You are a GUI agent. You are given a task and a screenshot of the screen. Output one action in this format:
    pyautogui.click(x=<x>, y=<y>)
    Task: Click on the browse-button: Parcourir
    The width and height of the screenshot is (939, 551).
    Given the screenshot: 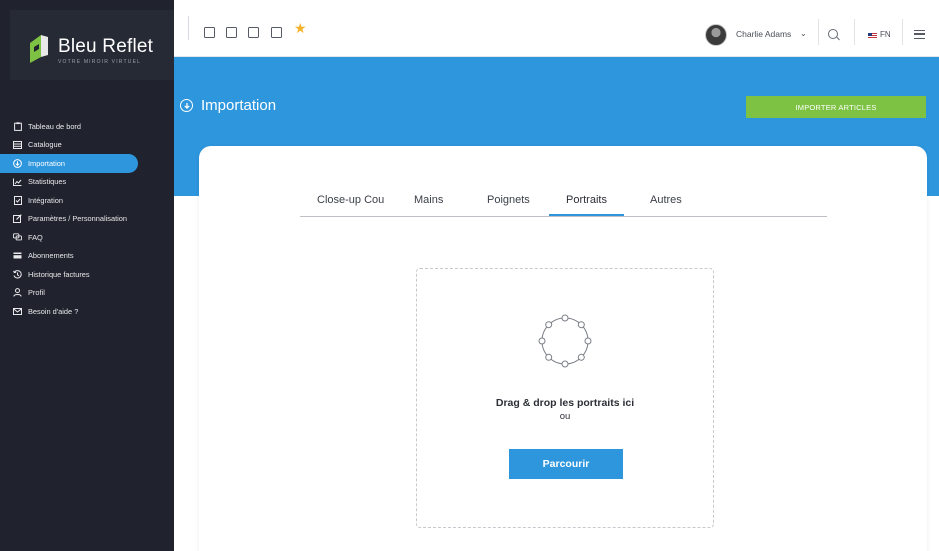 What is the action you would take?
    pyautogui.click(x=566, y=464)
    